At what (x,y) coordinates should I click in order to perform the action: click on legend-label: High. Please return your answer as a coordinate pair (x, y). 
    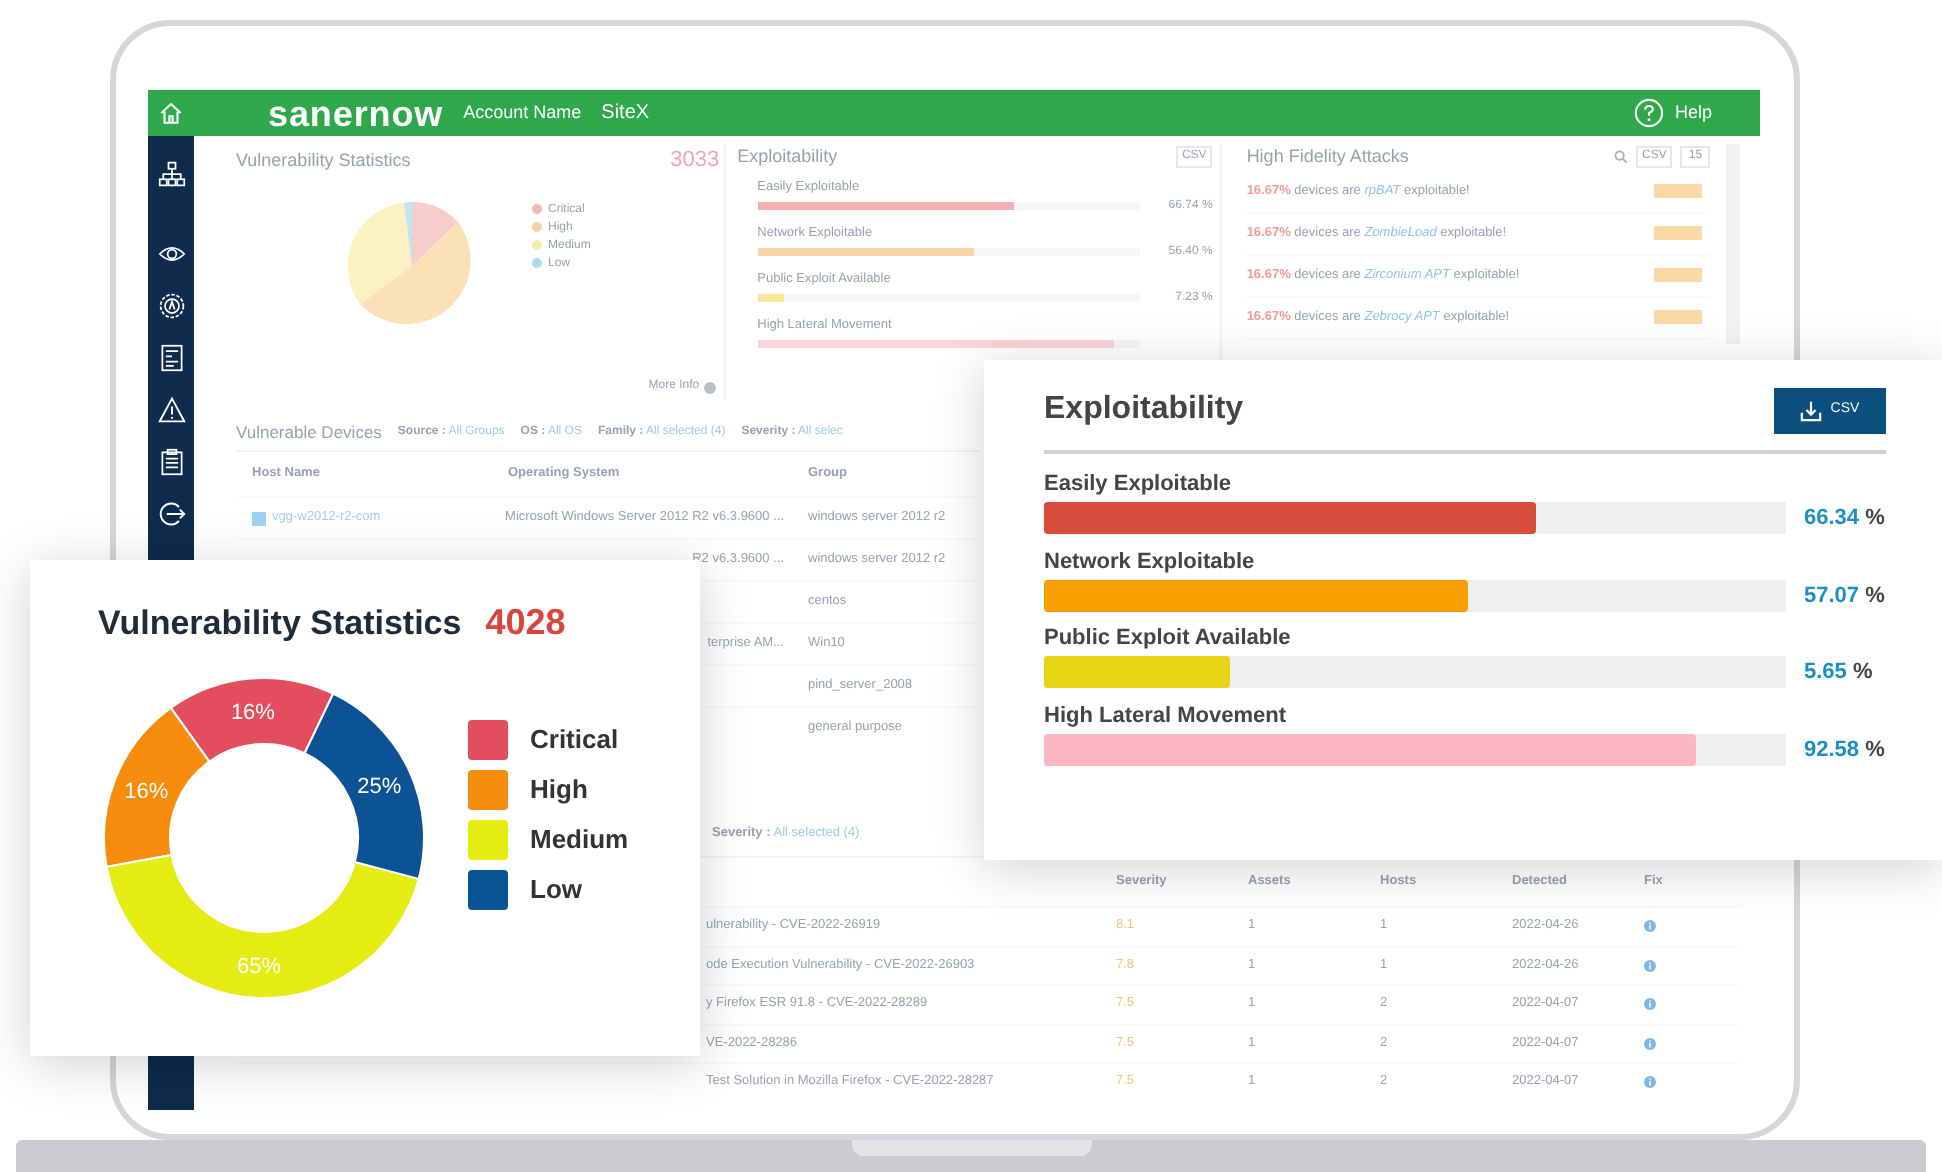
    Looking at the image, I should click on (559, 790).